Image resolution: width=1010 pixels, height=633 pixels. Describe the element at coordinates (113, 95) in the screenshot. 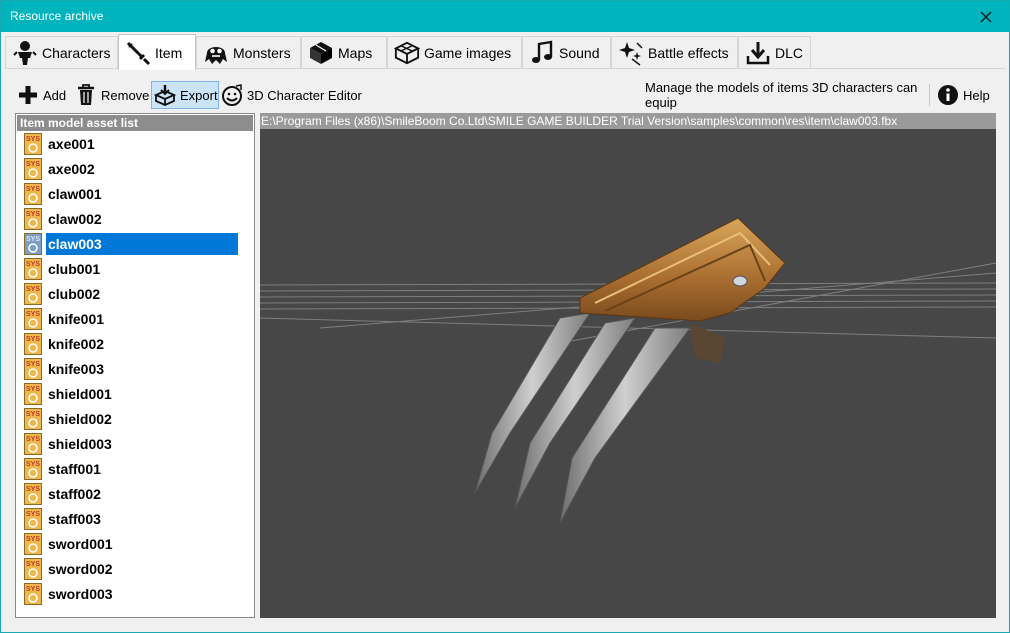

I see `remove-button: Remove` at that location.